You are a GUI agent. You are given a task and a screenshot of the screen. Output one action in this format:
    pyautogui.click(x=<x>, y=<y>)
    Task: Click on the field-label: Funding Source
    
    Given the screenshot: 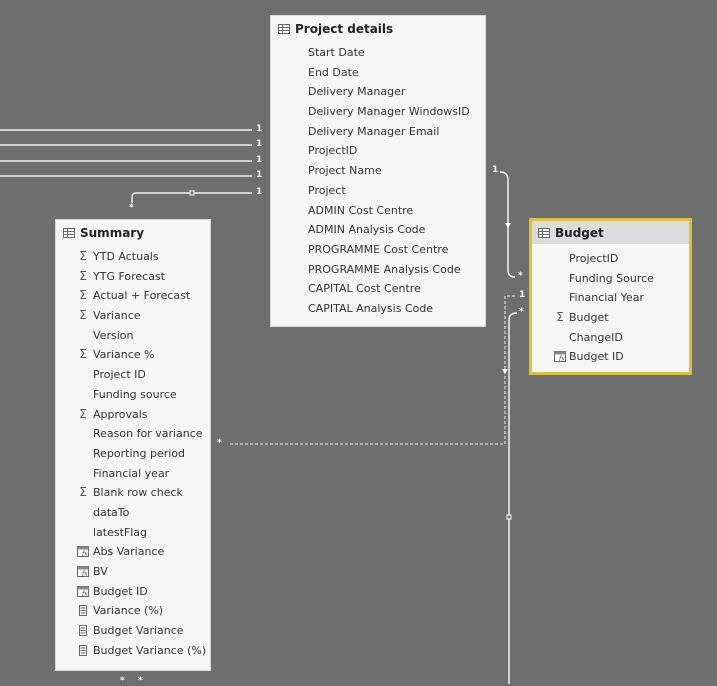 What is the action you would take?
    pyautogui.click(x=611, y=278)
    